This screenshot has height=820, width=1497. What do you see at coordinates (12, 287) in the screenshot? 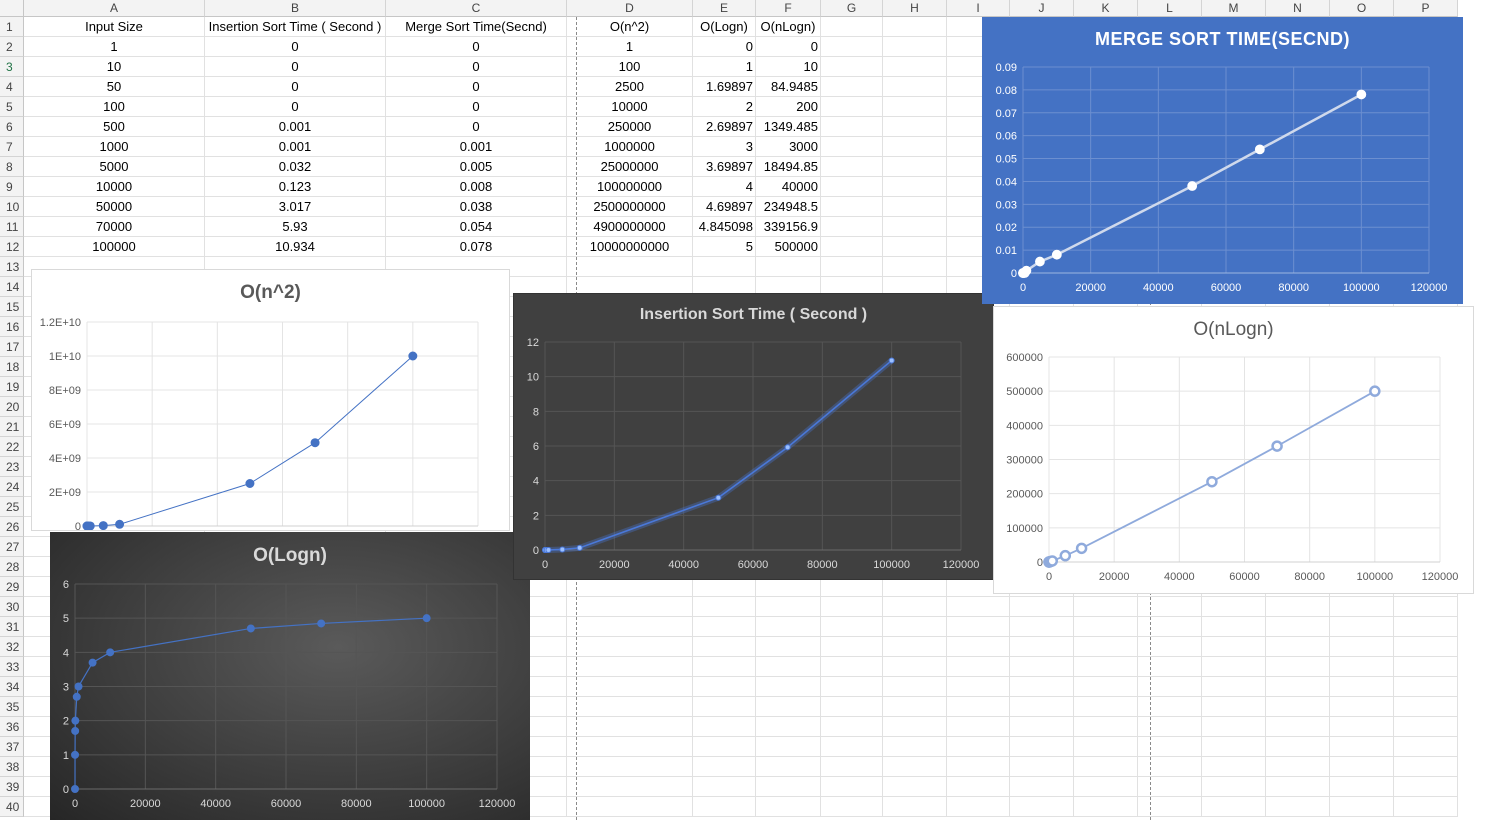
I see `row-header: 14` at bounding box center [12, 287].